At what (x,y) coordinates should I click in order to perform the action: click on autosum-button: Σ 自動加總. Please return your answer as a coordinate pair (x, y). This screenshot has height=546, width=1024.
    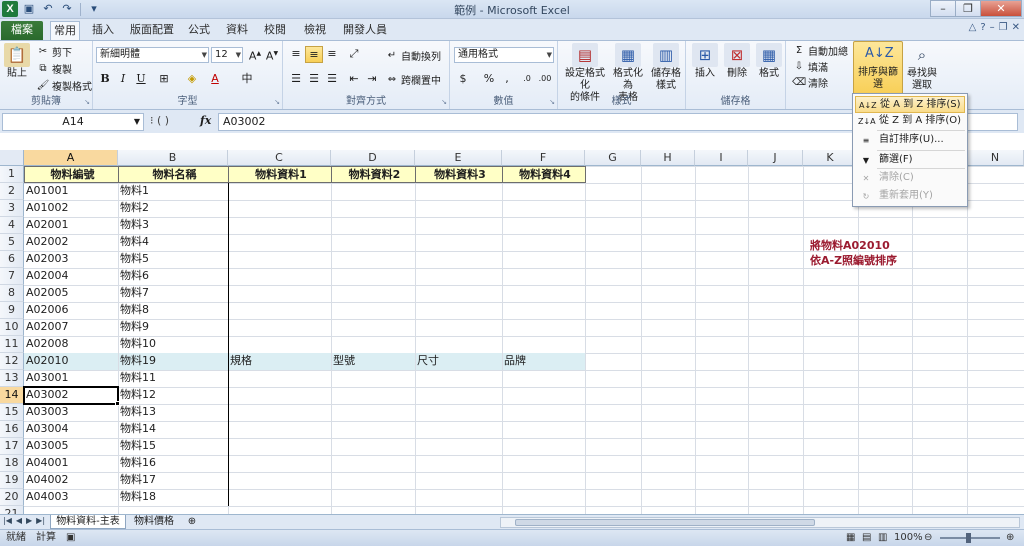
    Looking at the image, I should click on (820, 51).